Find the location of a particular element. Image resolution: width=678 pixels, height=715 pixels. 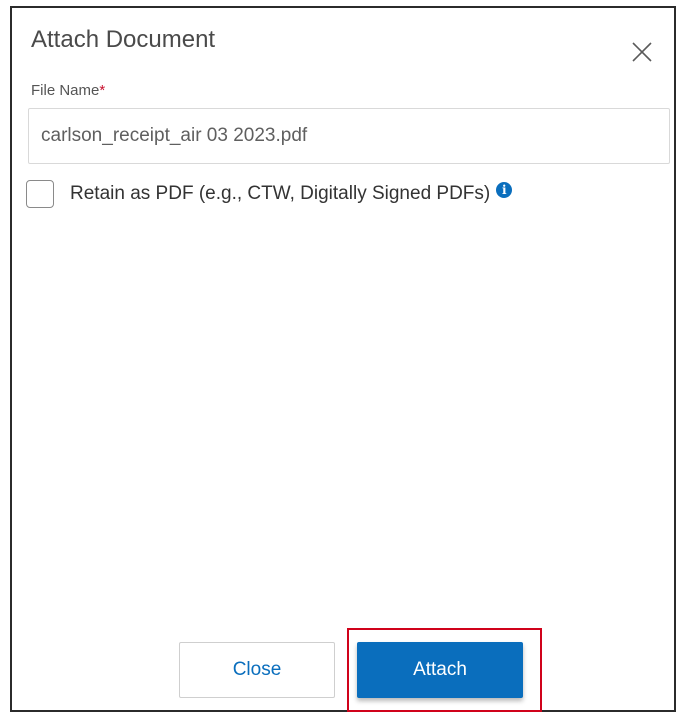

close-x-icon is located at coordinates (642, 52).